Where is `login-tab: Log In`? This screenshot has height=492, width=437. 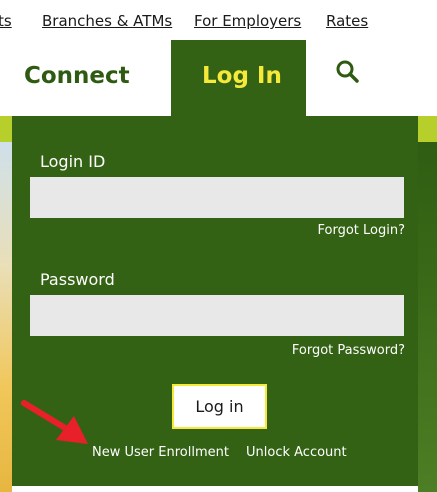 login-tab: Log In is located at coordinates (238, 78).